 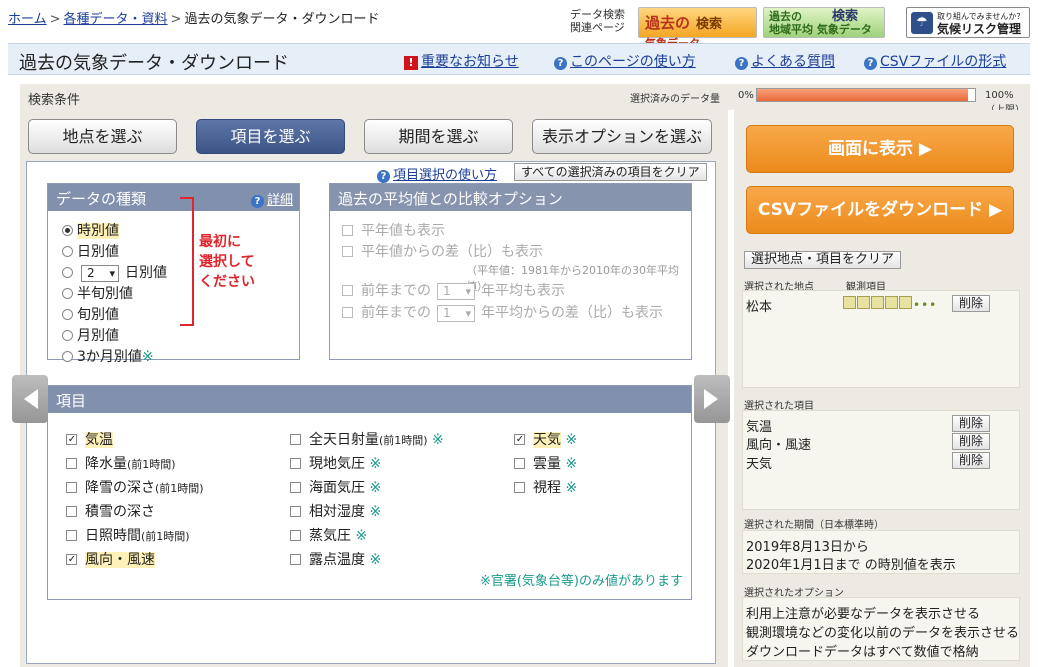 I want to click on help-icon: ?, so click(x=870, y=63).